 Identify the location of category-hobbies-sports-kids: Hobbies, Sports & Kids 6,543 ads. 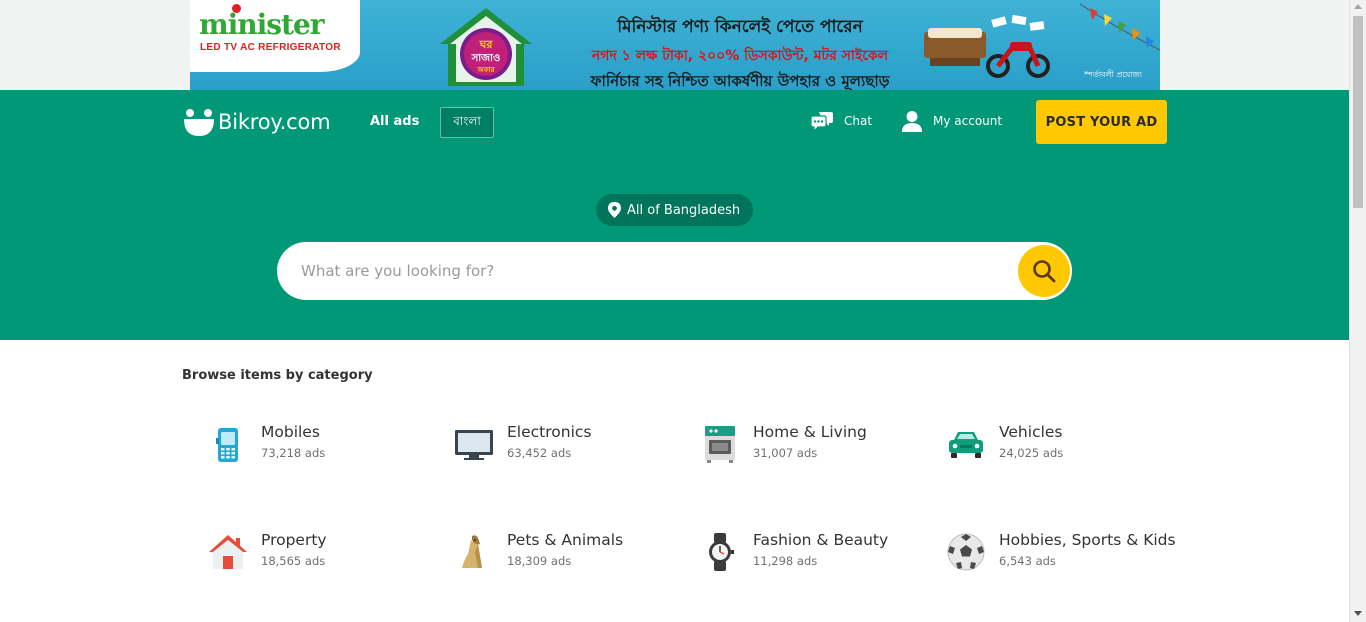
(1061, 551).